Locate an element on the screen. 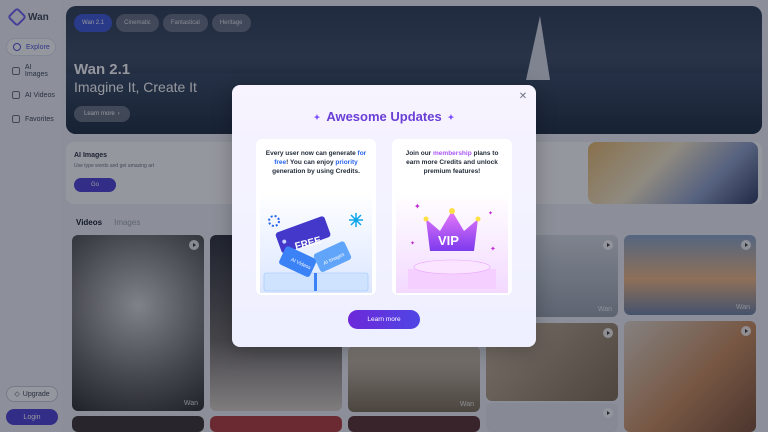  free-card-text-part: generation by using Credits. is located at coordinates (316, 171).